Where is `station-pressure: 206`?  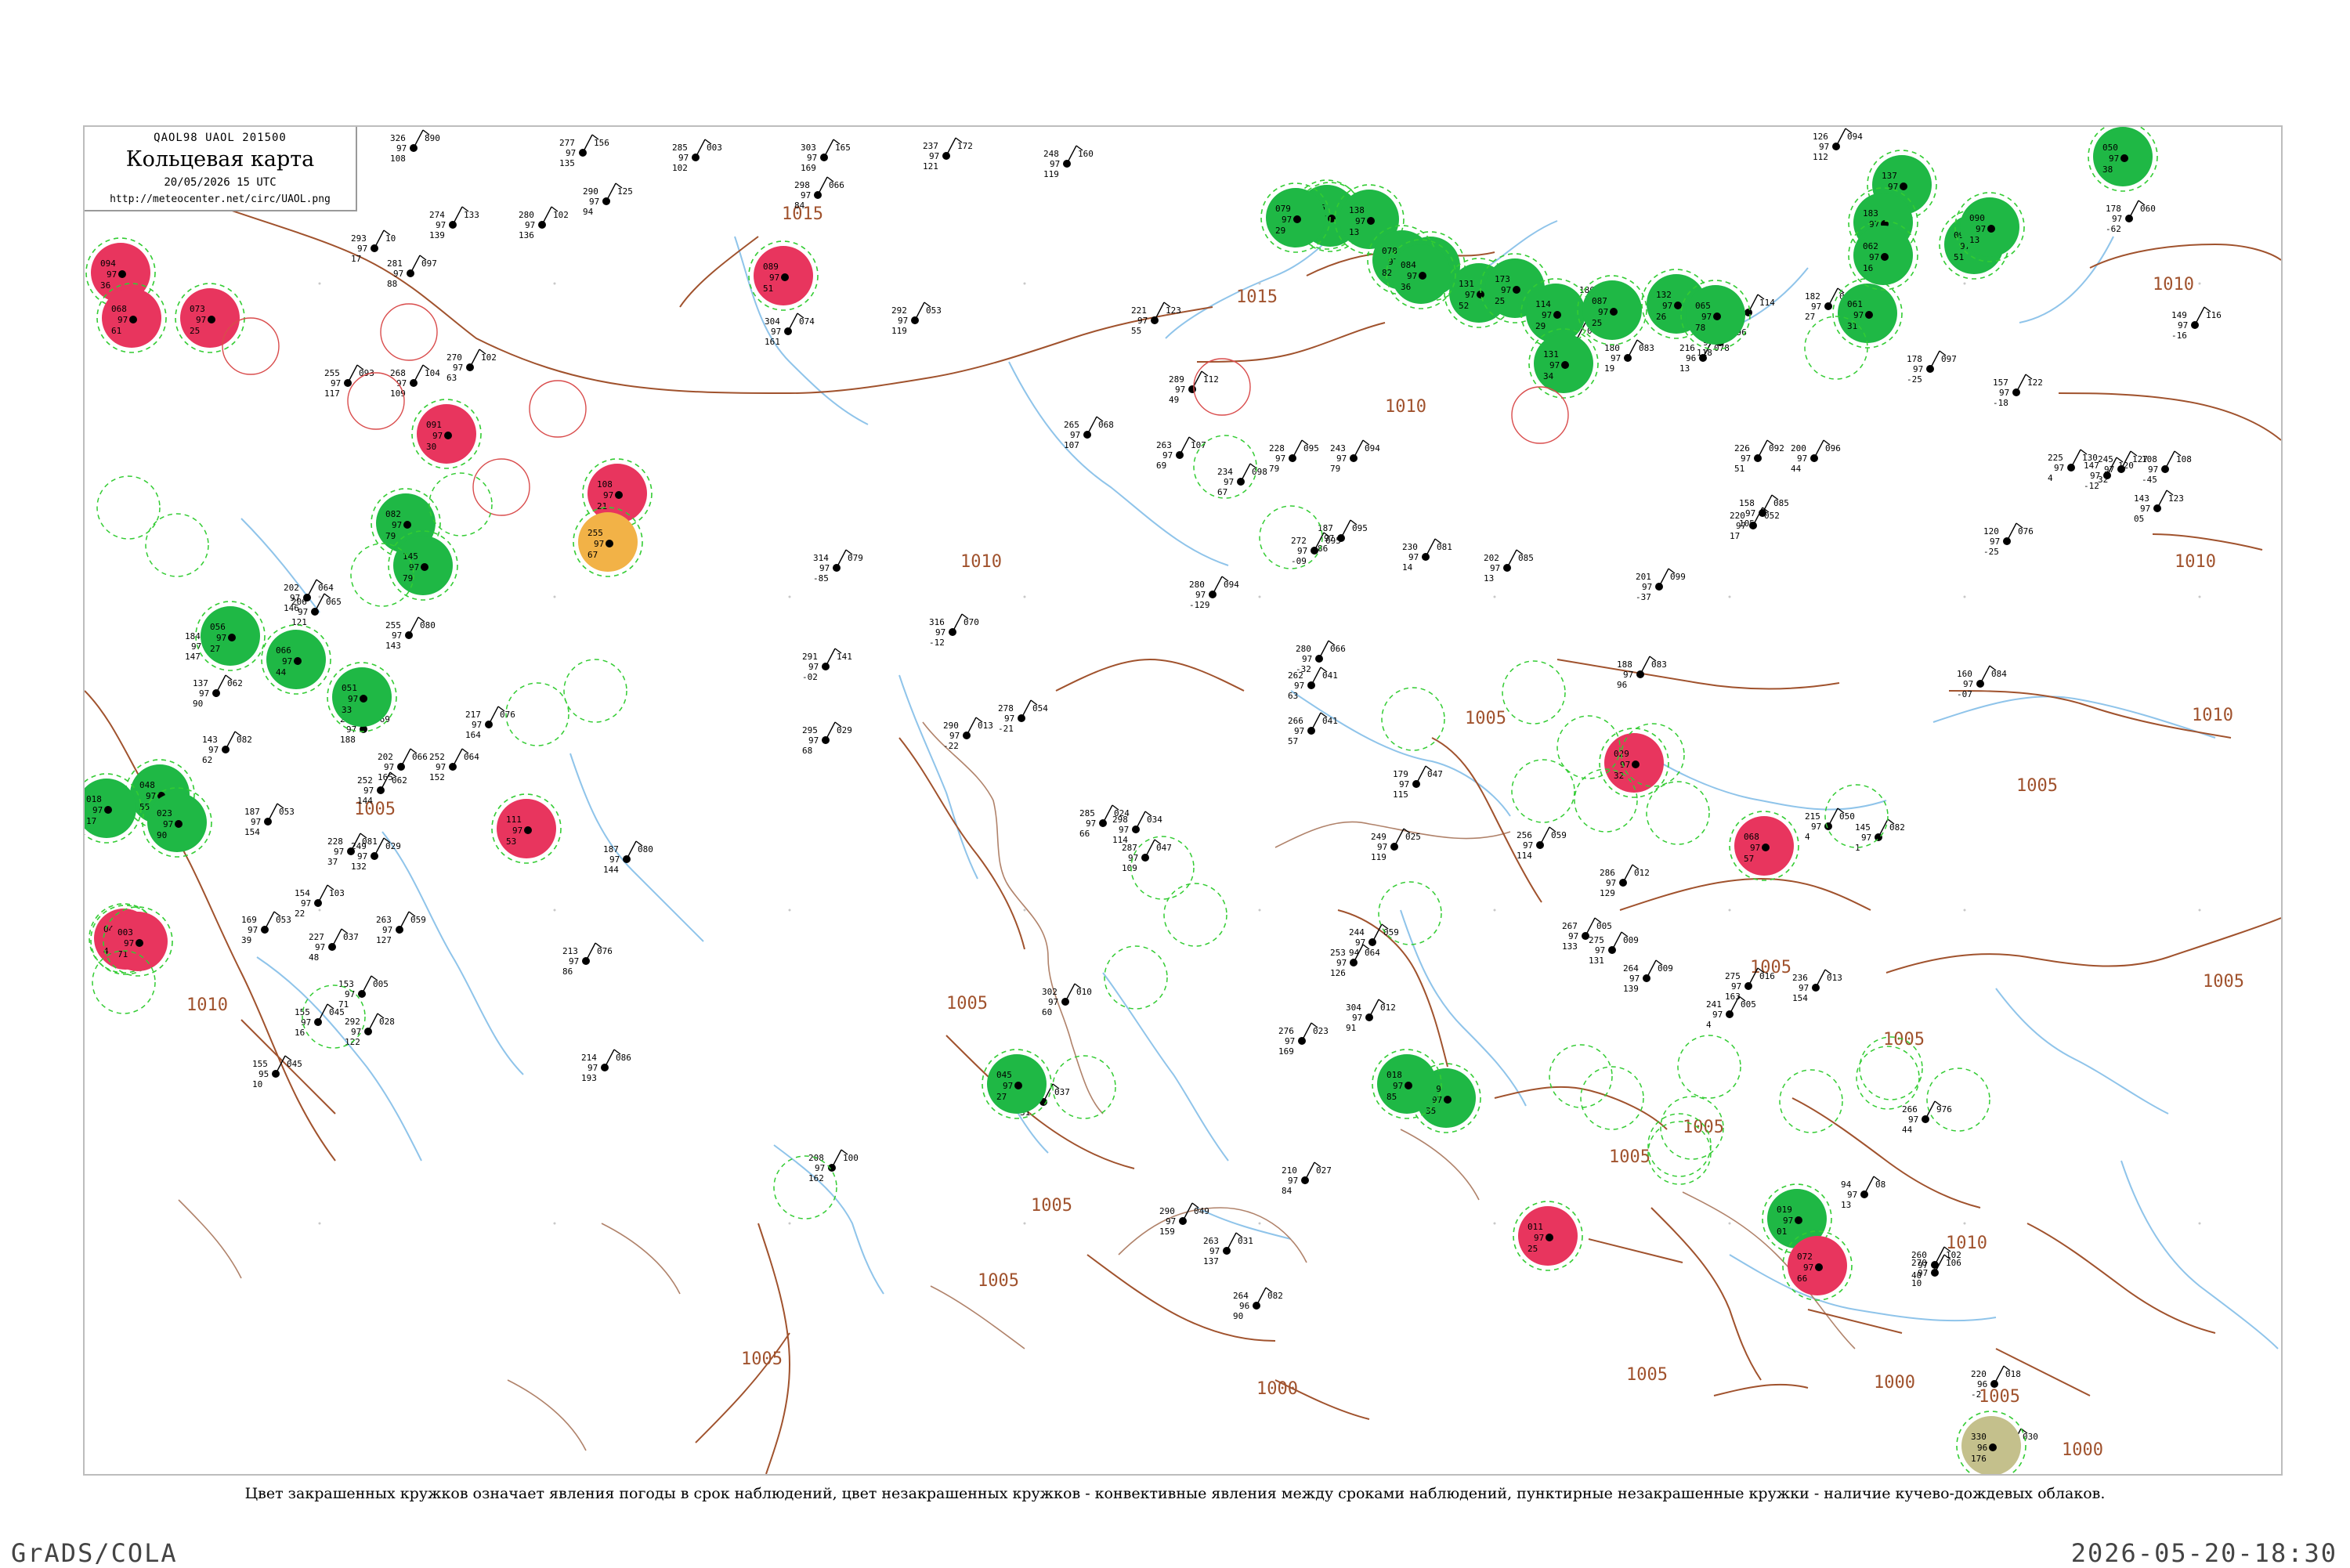 station-pressure: 206 is located at coordinates (299, 602).